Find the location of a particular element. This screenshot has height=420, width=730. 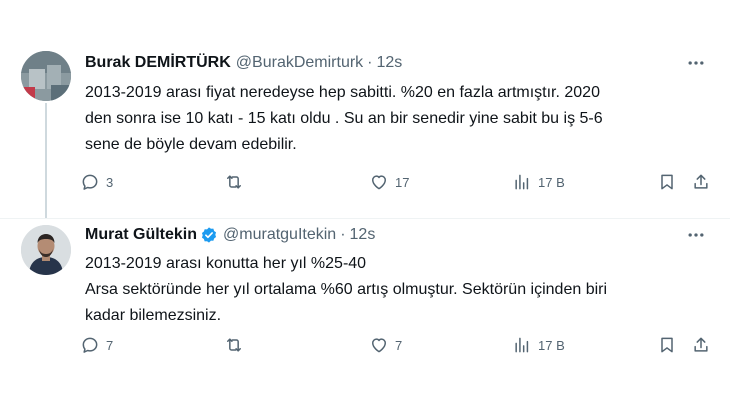

author-handle: @BurakDemirturk is located at coordinates (299, 63).